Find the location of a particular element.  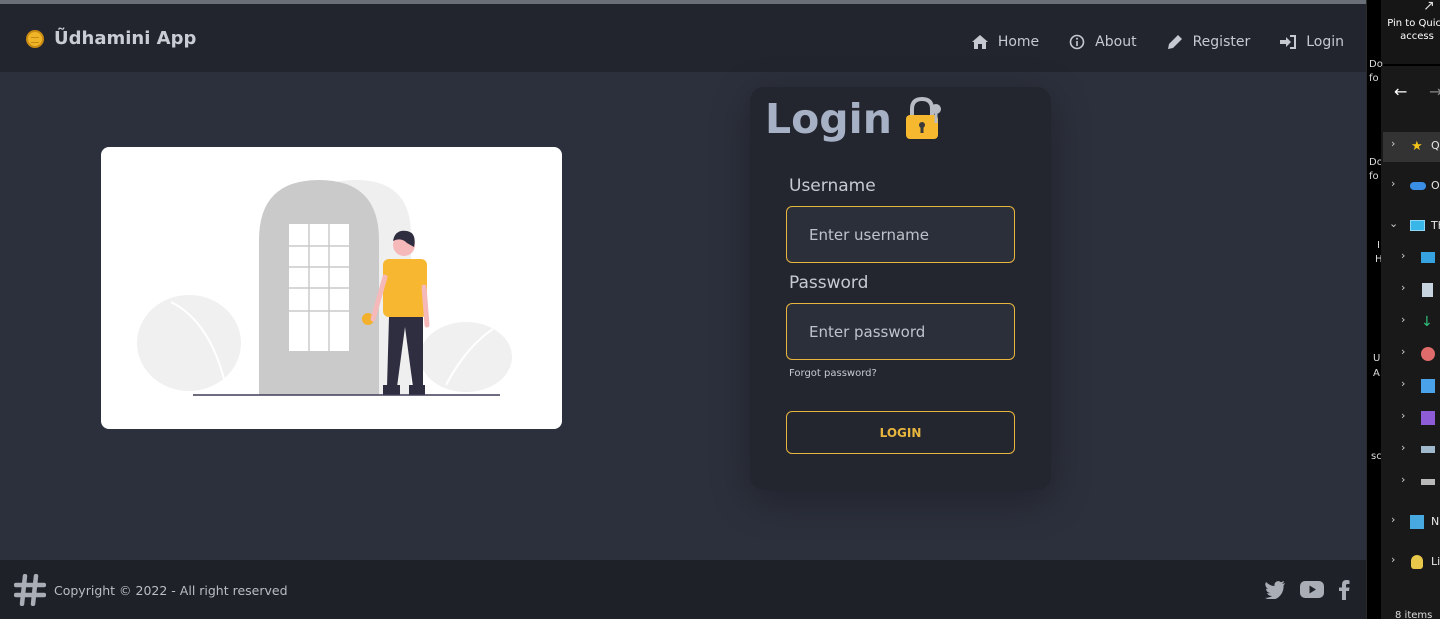

facebook-icon is located at coordinates (1344, 590).